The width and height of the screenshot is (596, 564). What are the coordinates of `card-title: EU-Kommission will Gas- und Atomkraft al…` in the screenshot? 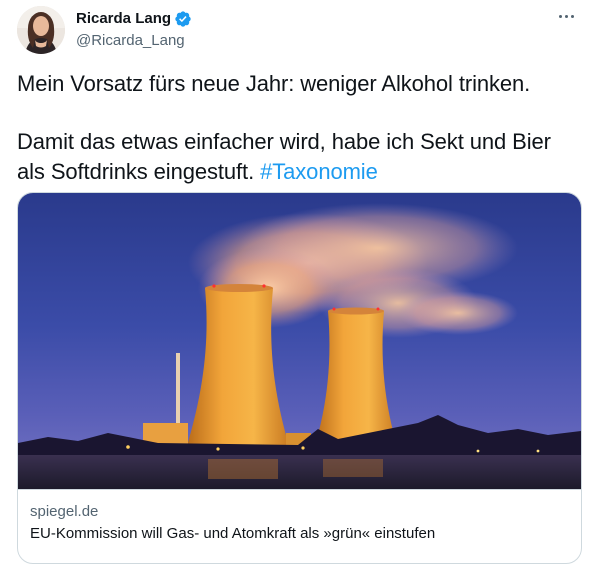 It's located at (233, 533).